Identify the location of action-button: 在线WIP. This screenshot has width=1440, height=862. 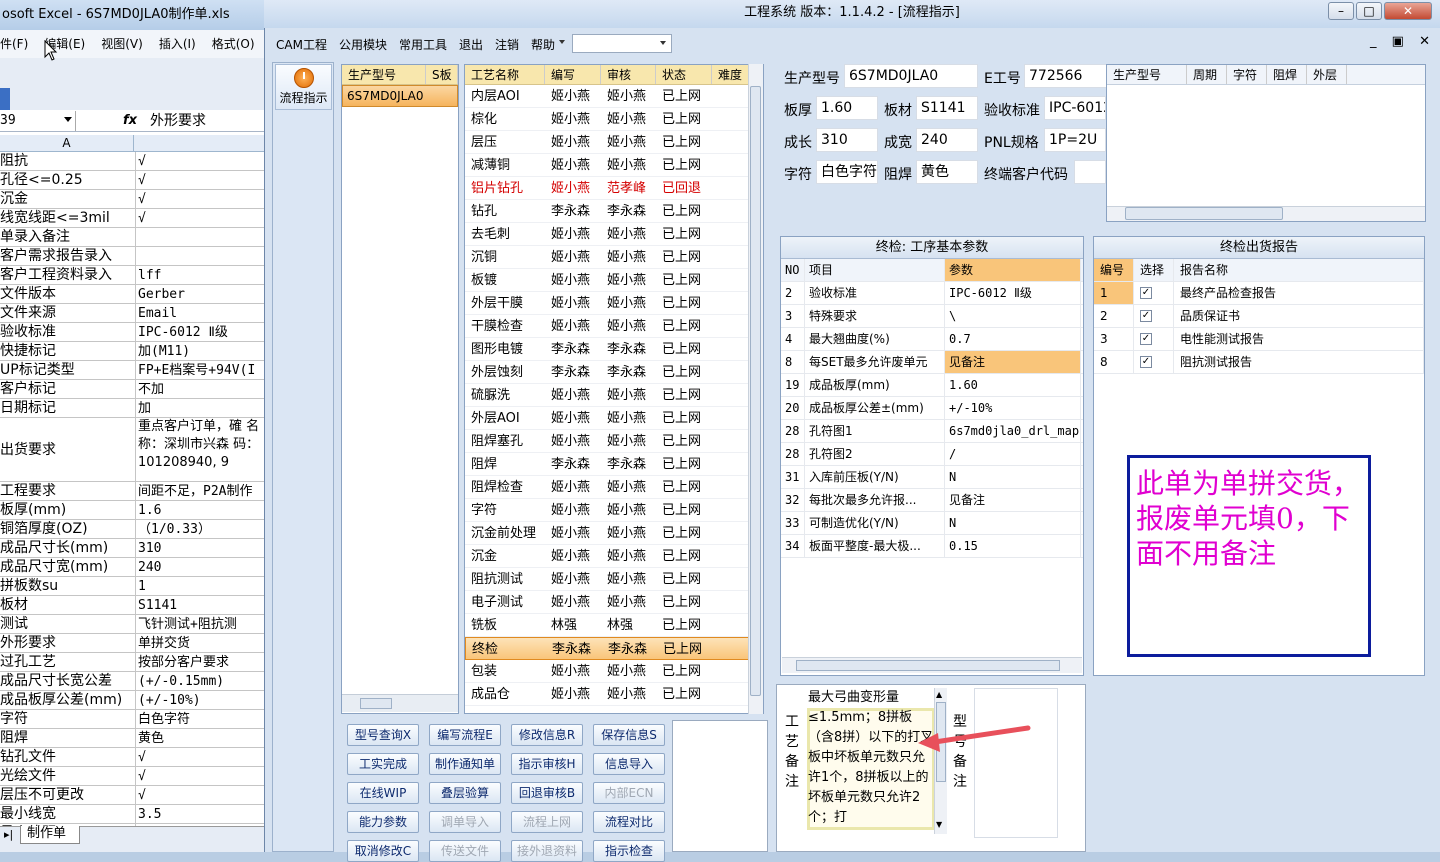
(383, 793).